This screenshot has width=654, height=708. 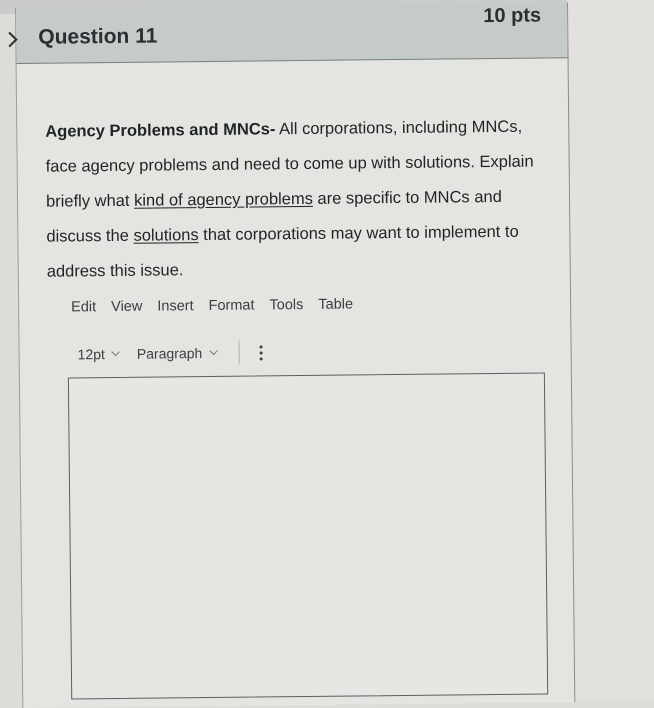 I want to click on prompt-underline: kind of agency problems, so click(x=223, y=199).